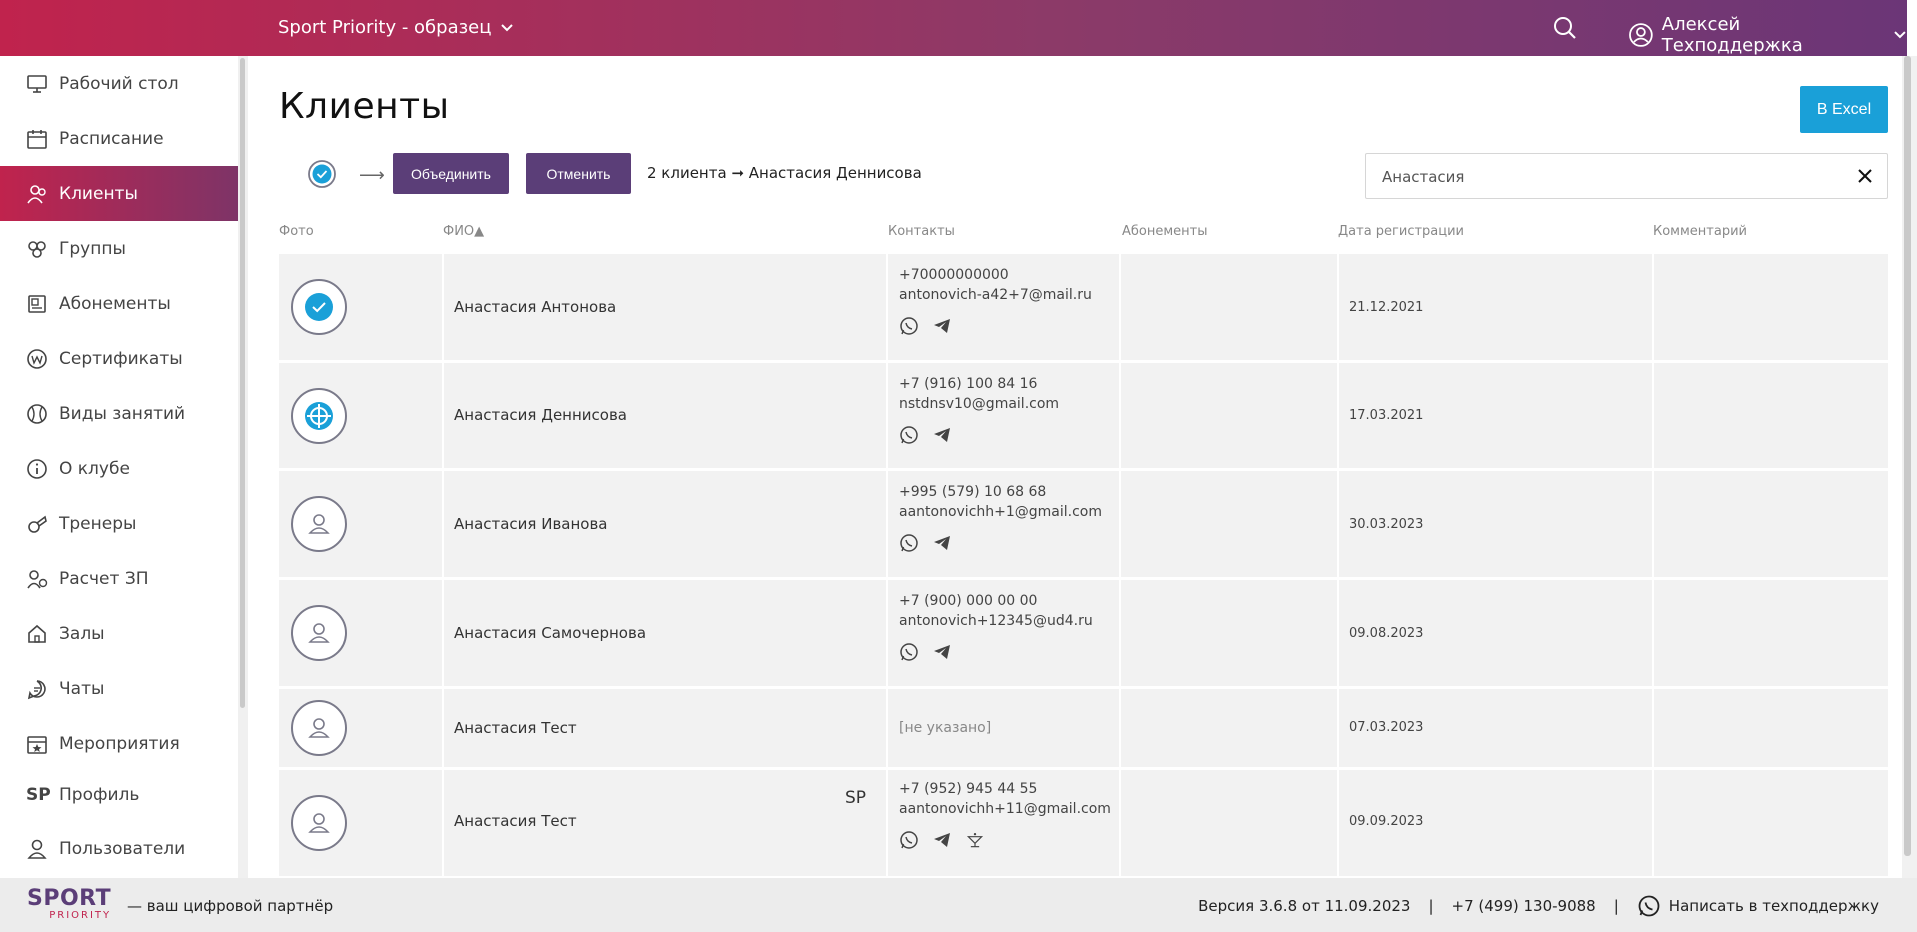 This screenshot has height=932, width=1917. What do you see at coordinates (322, 174) in the screenshot?
I see `select-all-checkbox` at bounding box center [322, 174].